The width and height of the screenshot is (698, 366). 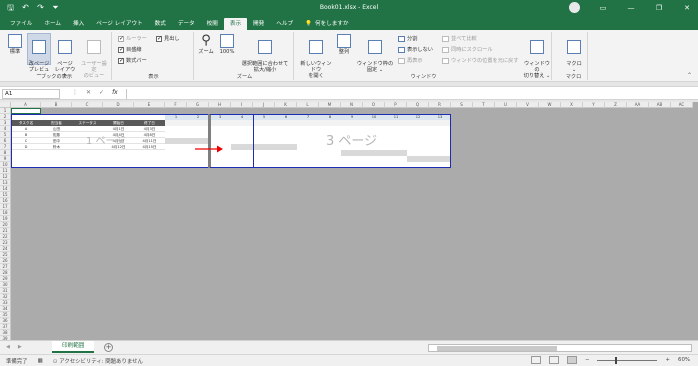 I want to click on formula-bar-icons: ⋮ ✕ ✓ fx, so click(x=95, y=92).